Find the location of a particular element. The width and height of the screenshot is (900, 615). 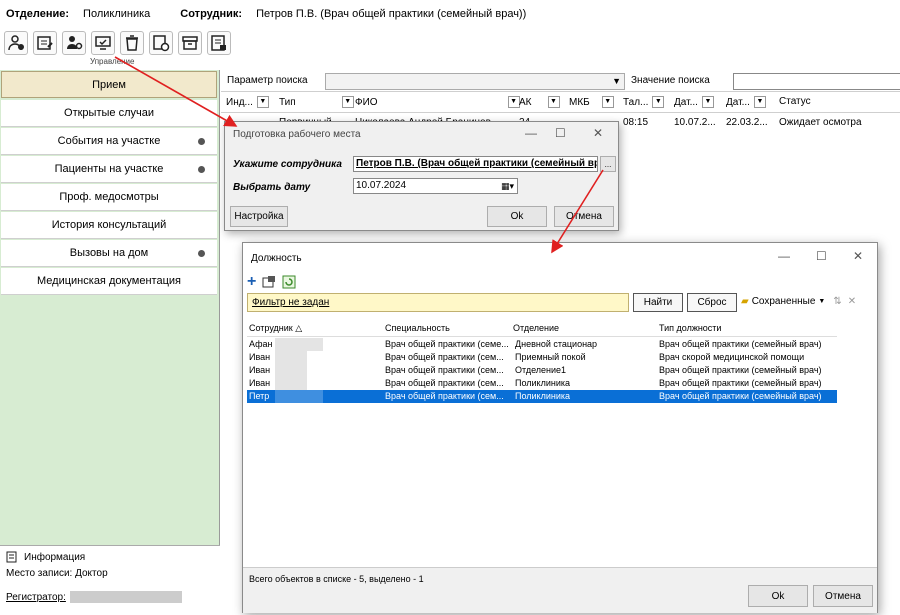

document-list-button is located at coordinates (219, 43).